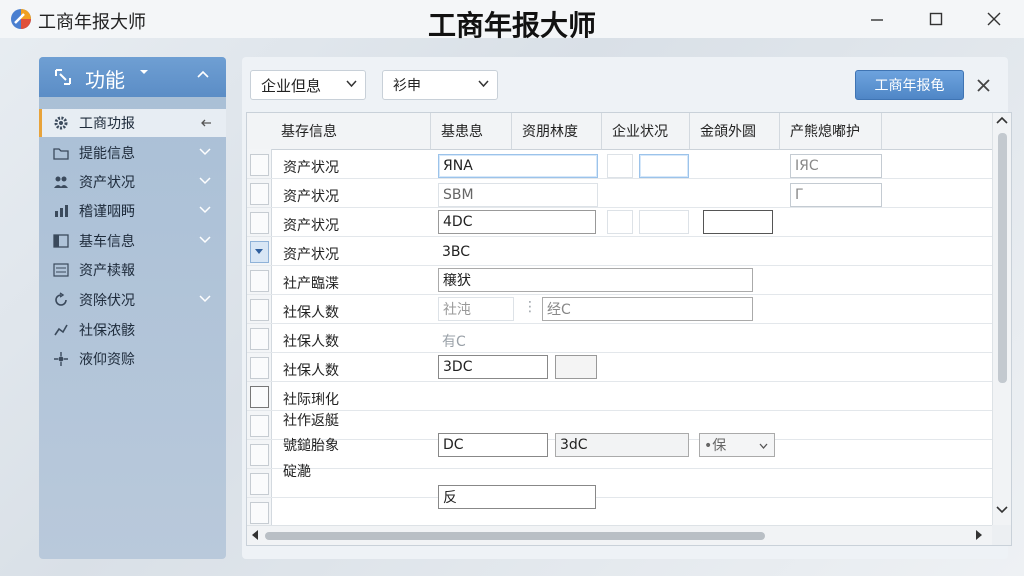 This screenshot has width=1024, height=576. I want to click on minimize-button, so click(877, 19).